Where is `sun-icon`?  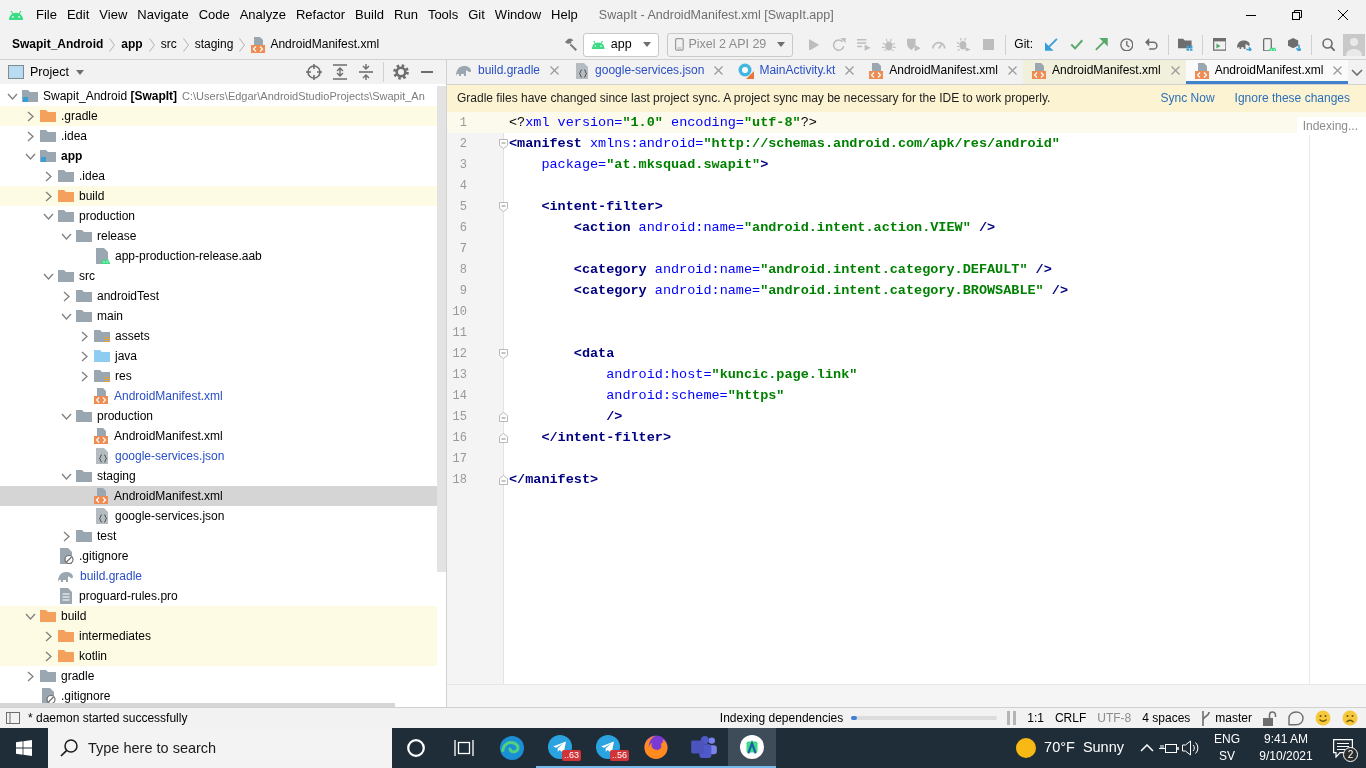
sun-icon is located at coordinates (1026, 748).